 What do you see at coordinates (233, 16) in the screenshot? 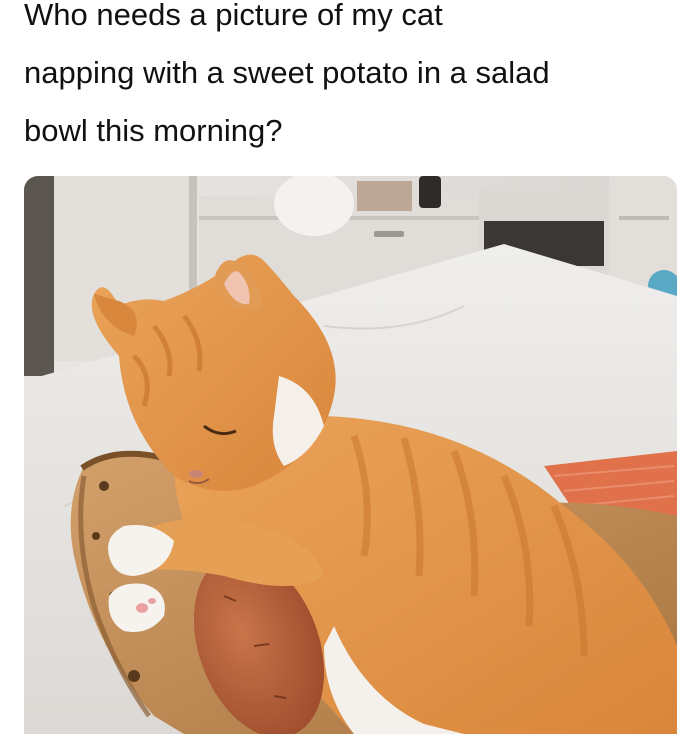
I see `caption-line-1: Who needs a picture of my cat` at bounding box center [233, 16].